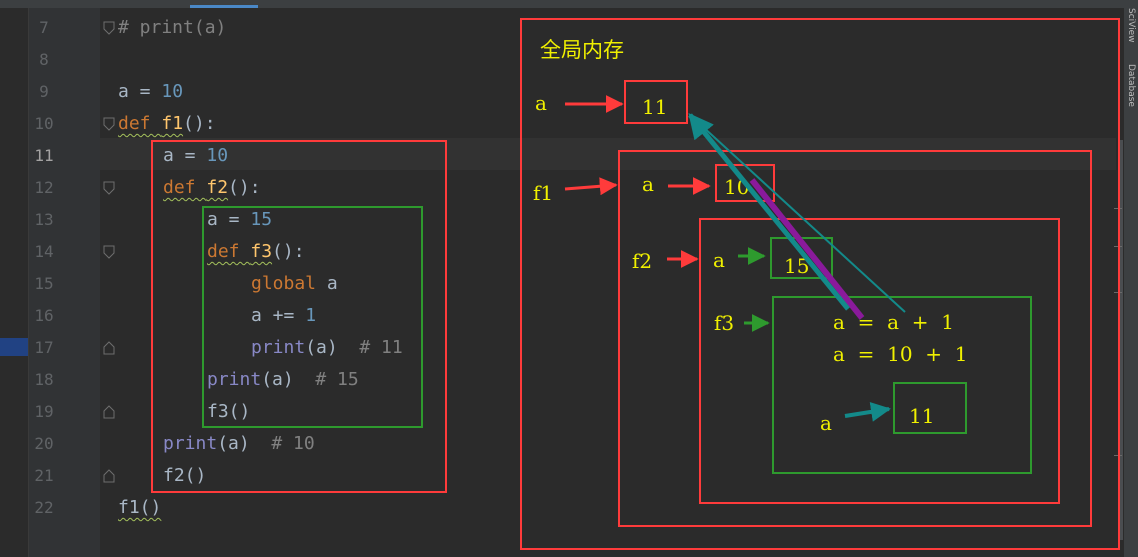 The width and height of the screenshot is (1138, 557). Describe the element at coordinates (867, 411) in the screenshot. I see `f3-a-arrow` at that location.